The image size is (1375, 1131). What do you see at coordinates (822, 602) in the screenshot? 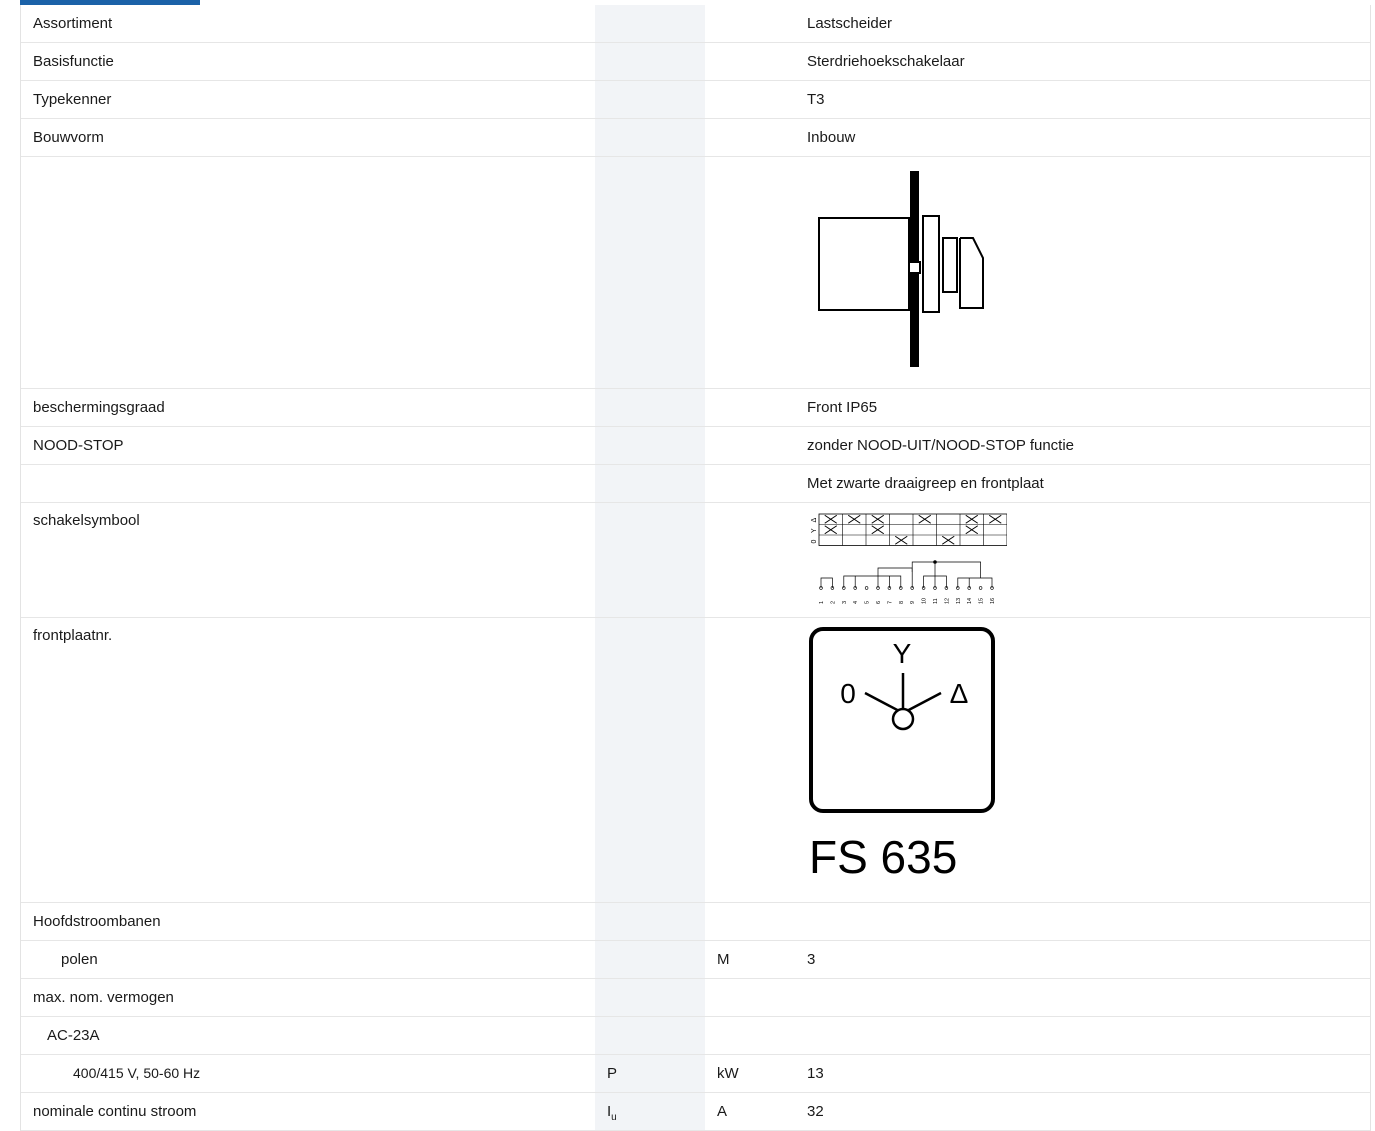
I see `terminal-number: 1` at bounding box center [822, 602].